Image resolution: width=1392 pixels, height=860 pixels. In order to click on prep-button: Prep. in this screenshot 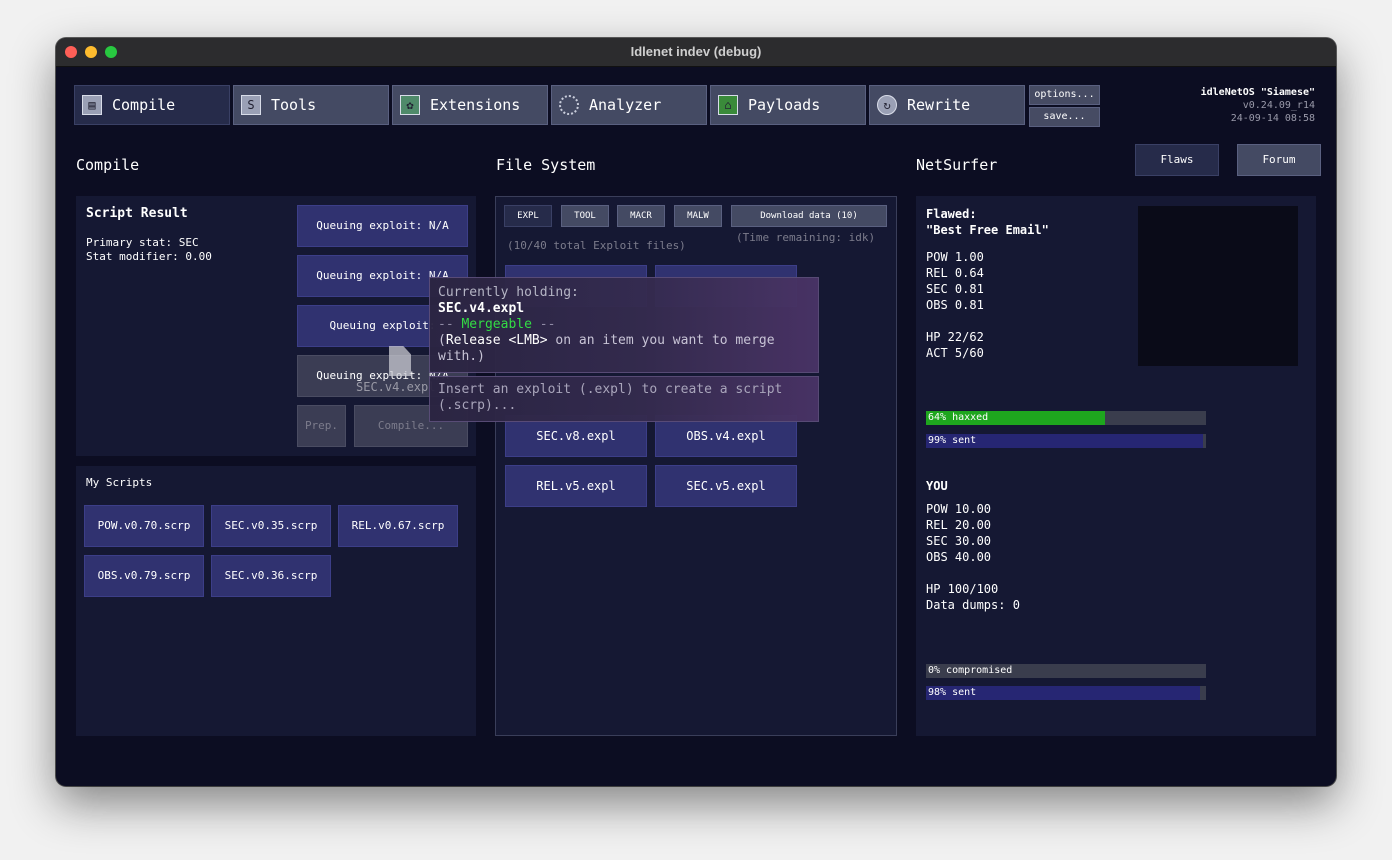, I will do `click(321, 426)`.